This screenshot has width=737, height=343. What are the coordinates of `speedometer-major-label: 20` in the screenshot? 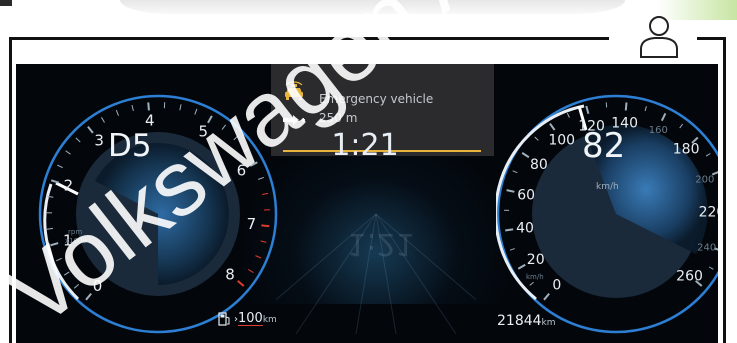 It's located at (536, 260).